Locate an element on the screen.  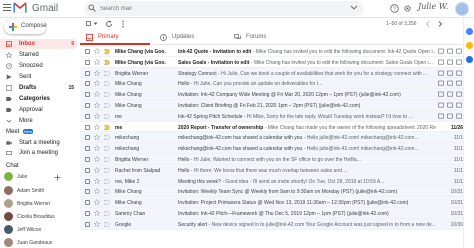
refresh-icon is located at coordinates (109, 24).